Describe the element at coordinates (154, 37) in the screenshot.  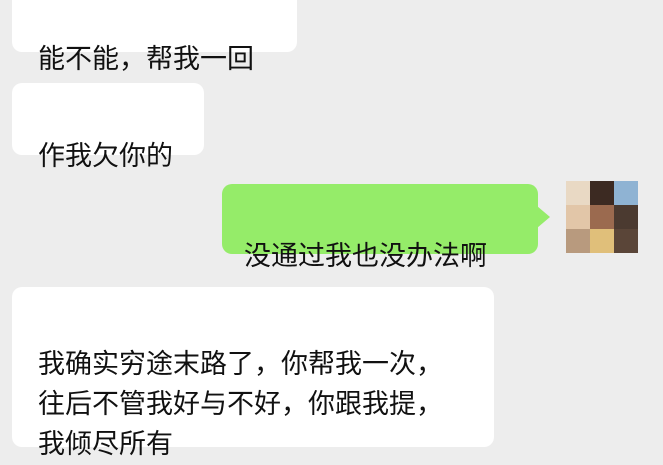
I see `incoming-message-bubble: 能不能，帮我一回` at that location.